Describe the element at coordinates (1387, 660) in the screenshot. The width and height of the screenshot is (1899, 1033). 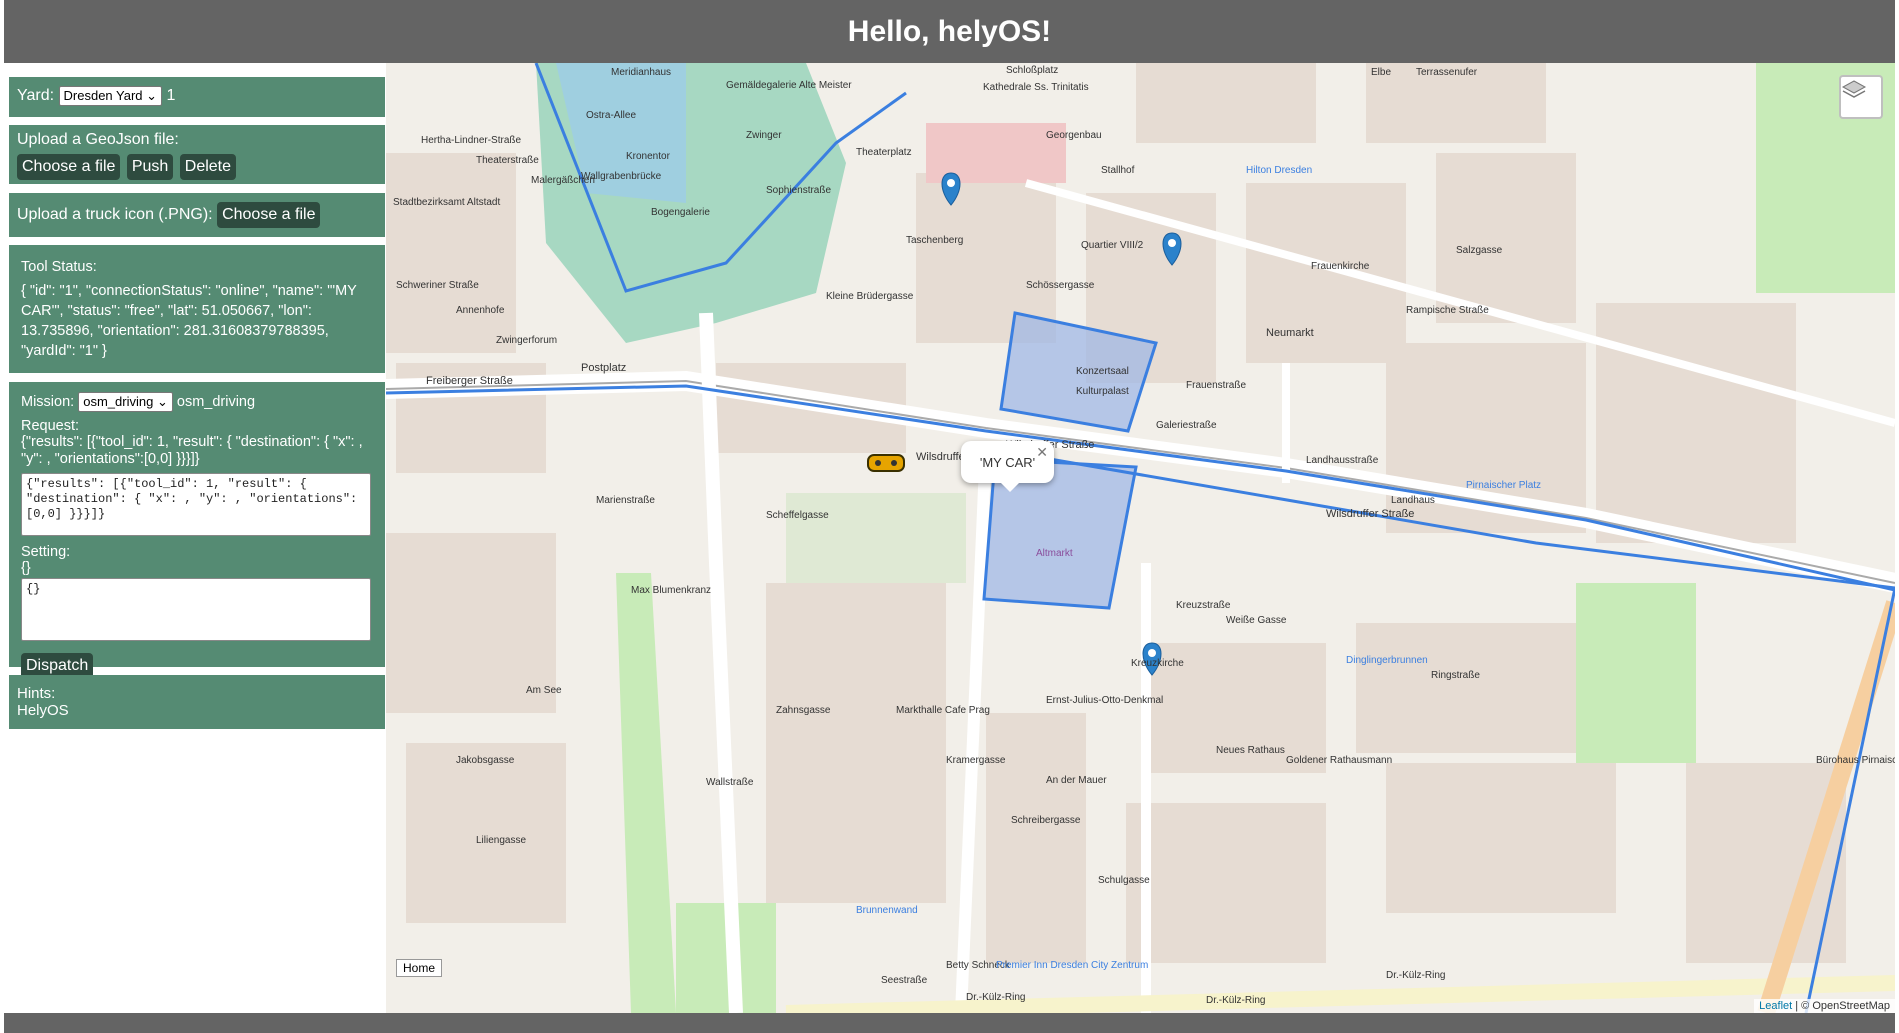
I see `map-label: Dinglingerbrunnen` at that location.